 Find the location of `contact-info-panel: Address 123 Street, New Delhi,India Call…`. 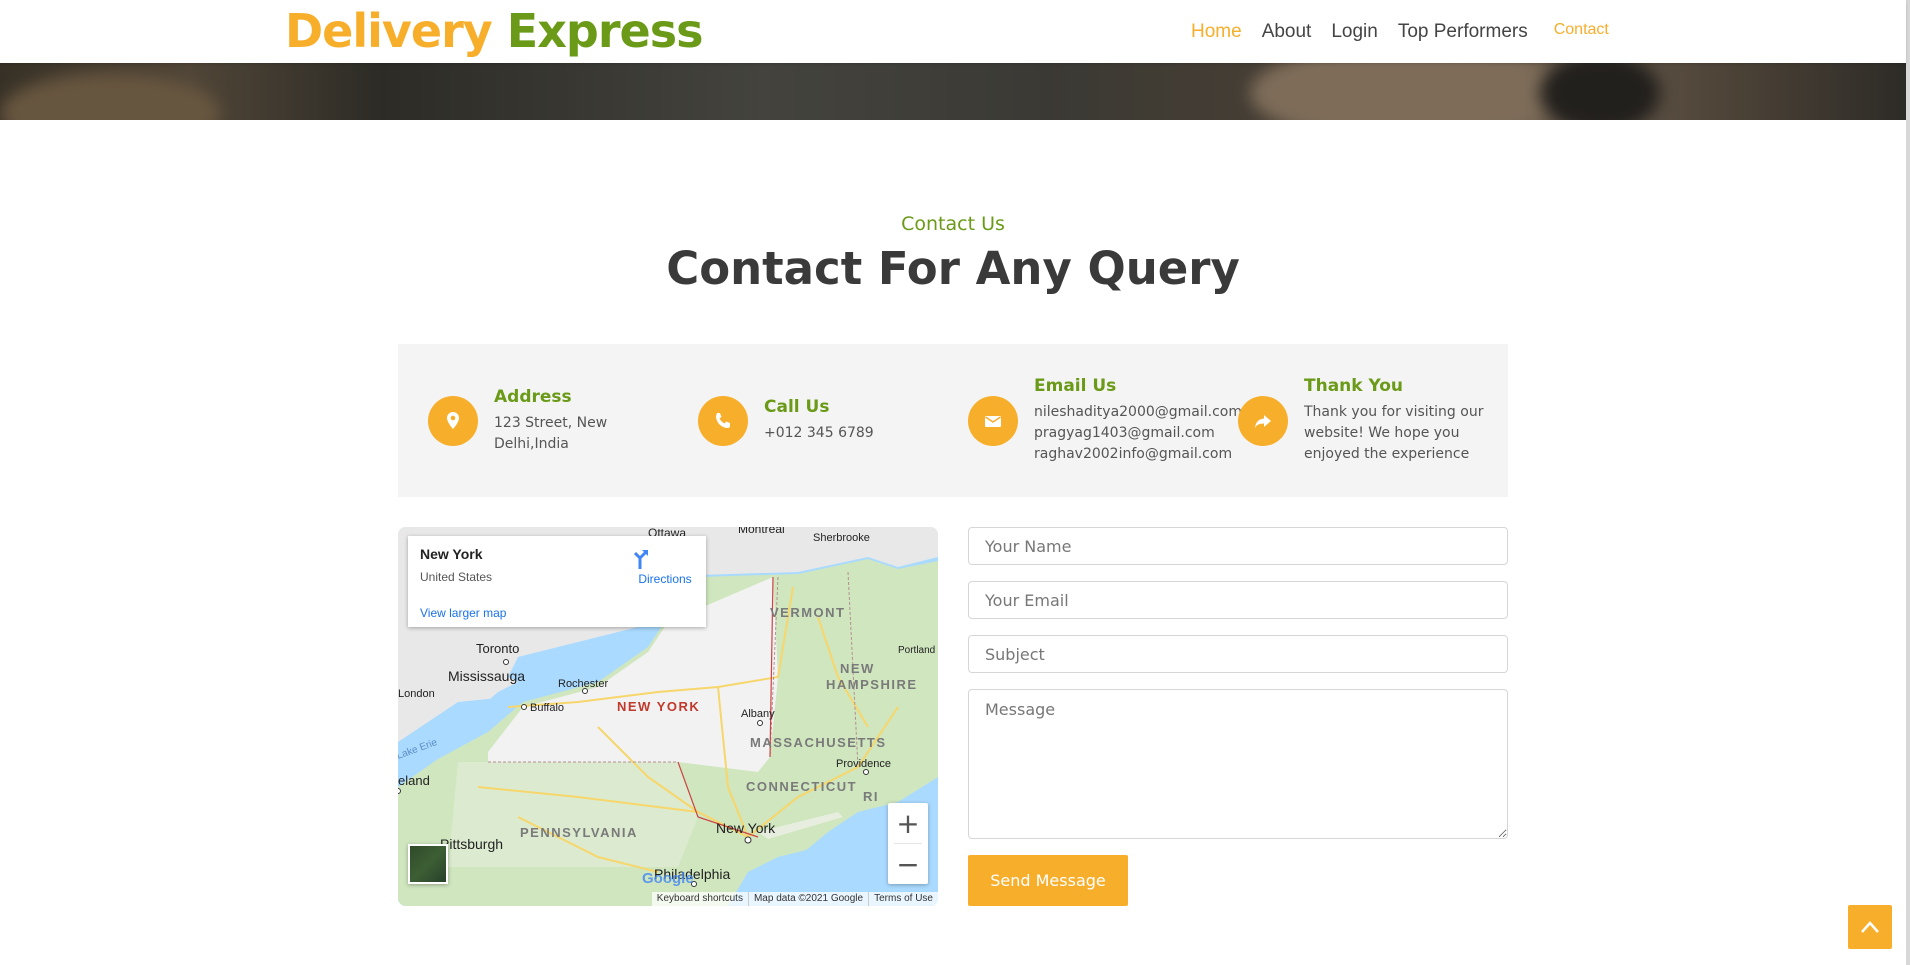

contact-info-panel: Address 123 Street, New Delhi,India Call… is located at coordinates (953, 420).